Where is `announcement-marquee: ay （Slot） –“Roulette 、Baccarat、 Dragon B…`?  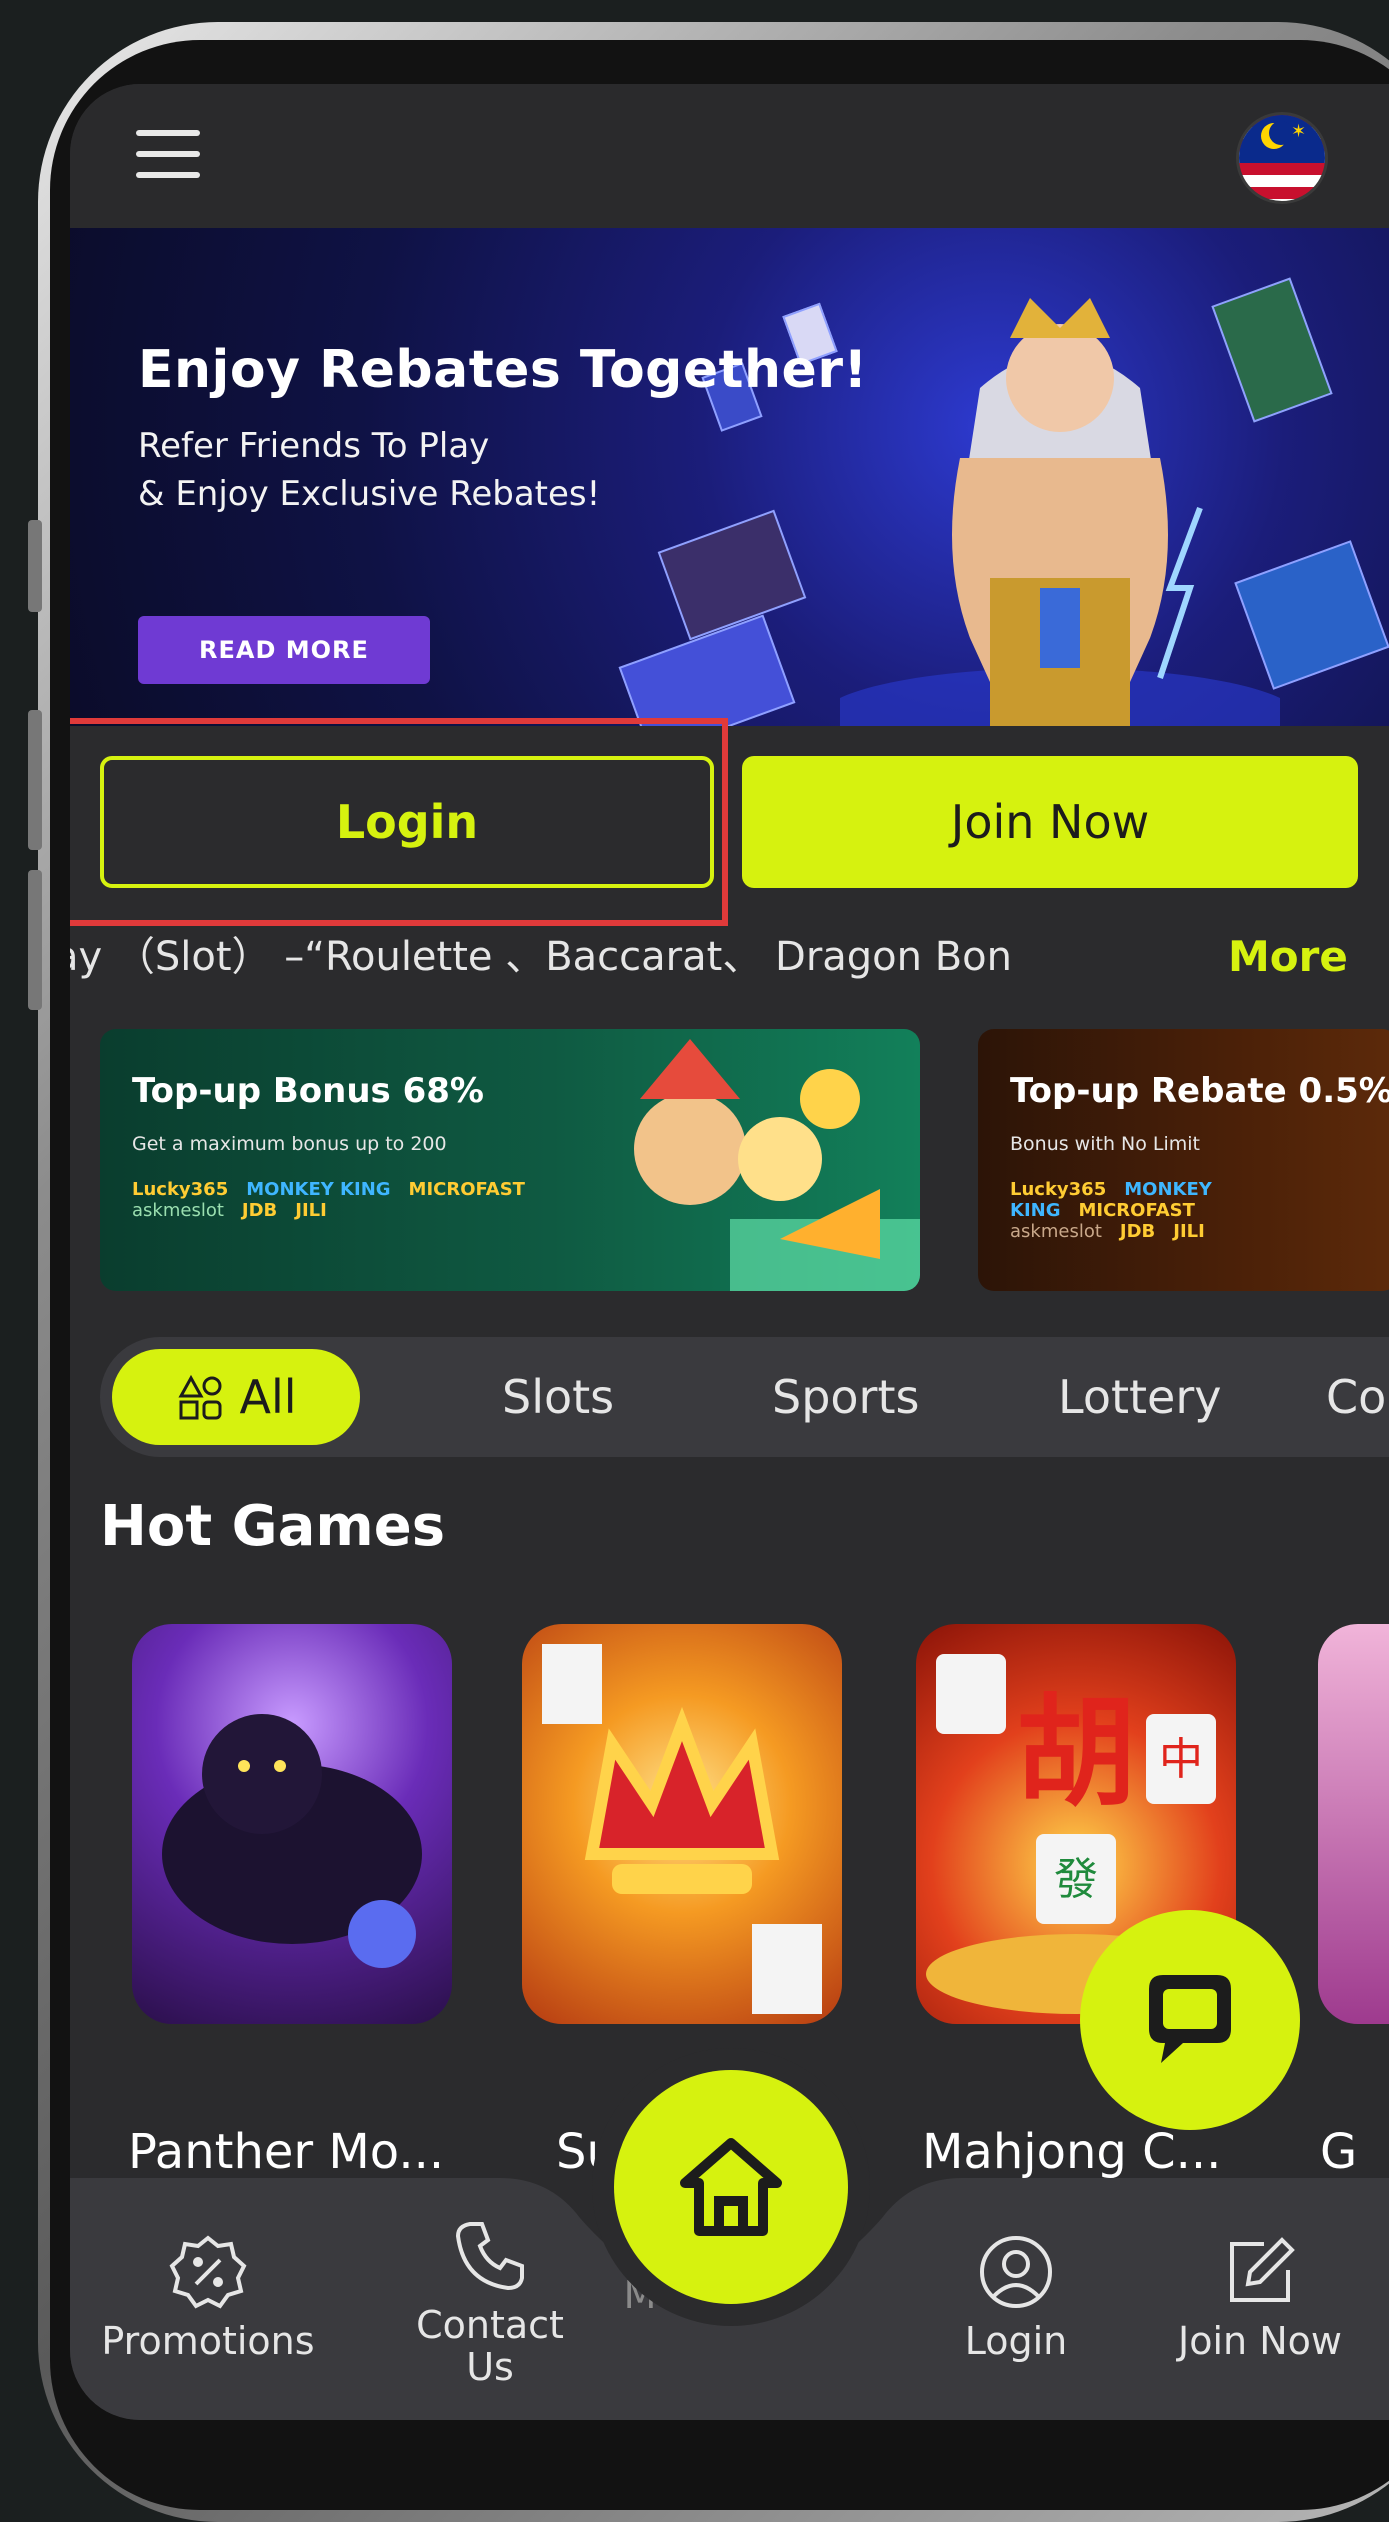
announcement-marquee: ay （Slot） –“Roulette 、Baccarat、 Dragon B… is located at coordinates (635, 957).